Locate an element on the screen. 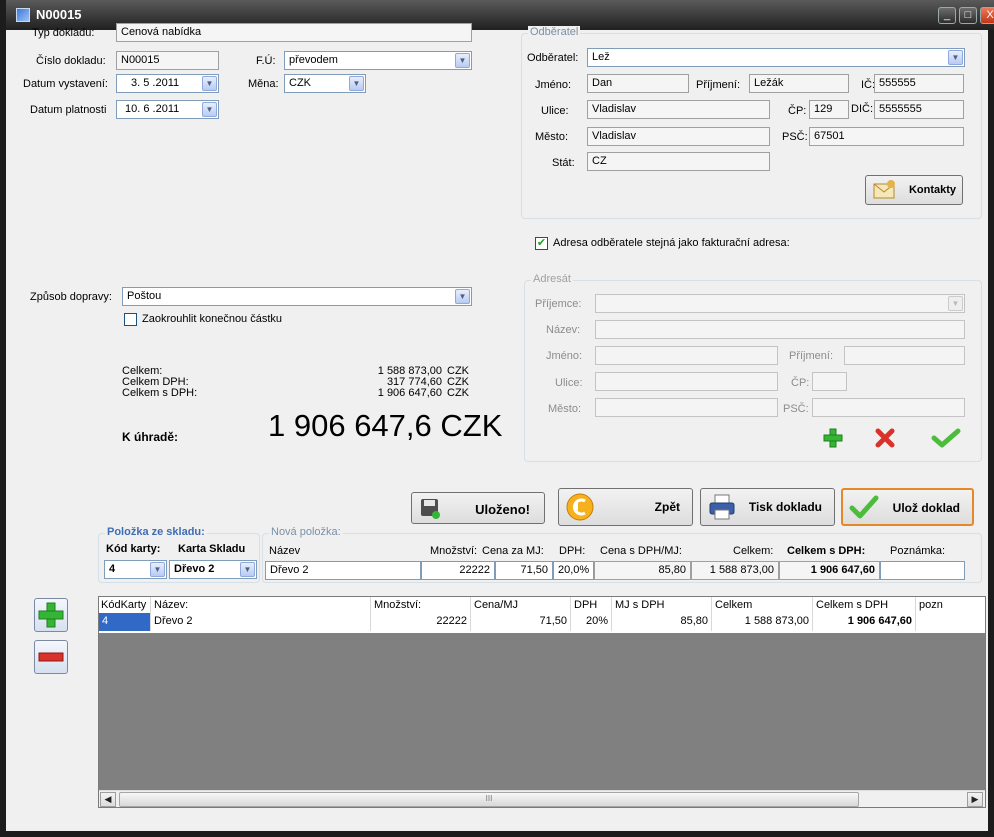 The height and width of the screenshot is (837, 994). kod-karty-select: 4 ▼ is located at coordinates (135, 569).